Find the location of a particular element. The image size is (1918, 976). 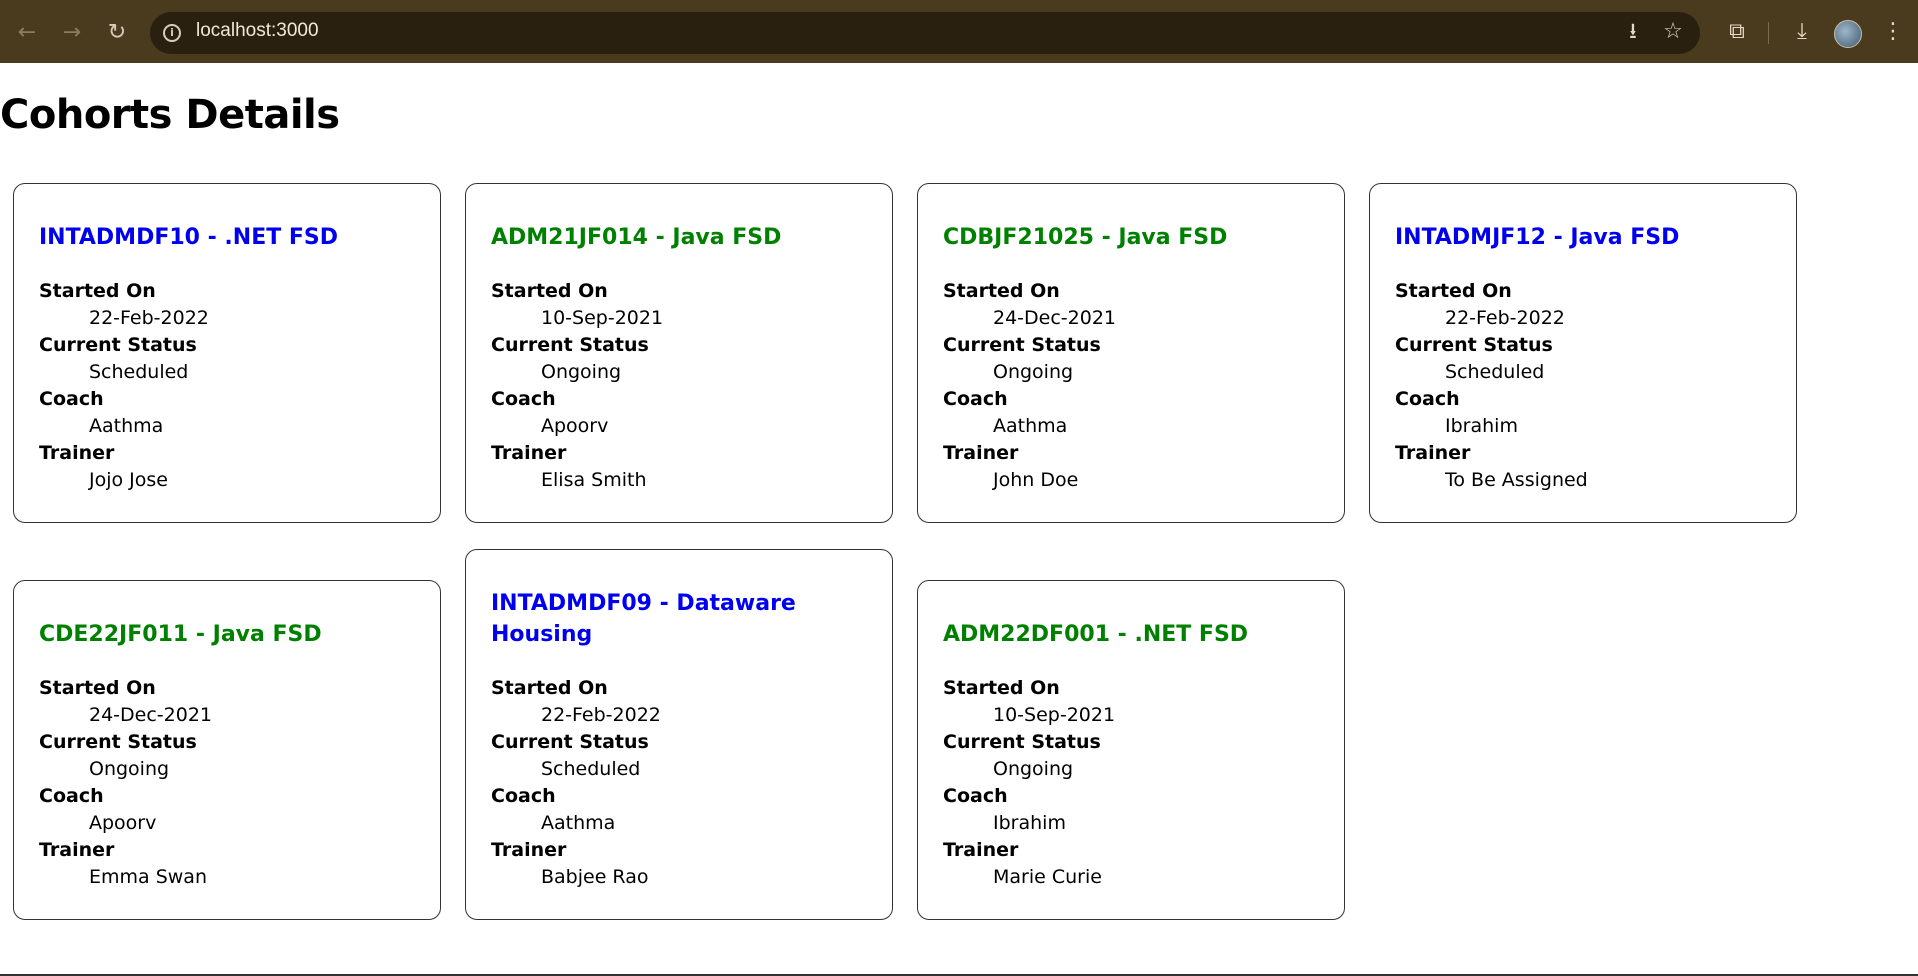

browser-menu-icon: ⋮ is located at coordinates (1893, 32).